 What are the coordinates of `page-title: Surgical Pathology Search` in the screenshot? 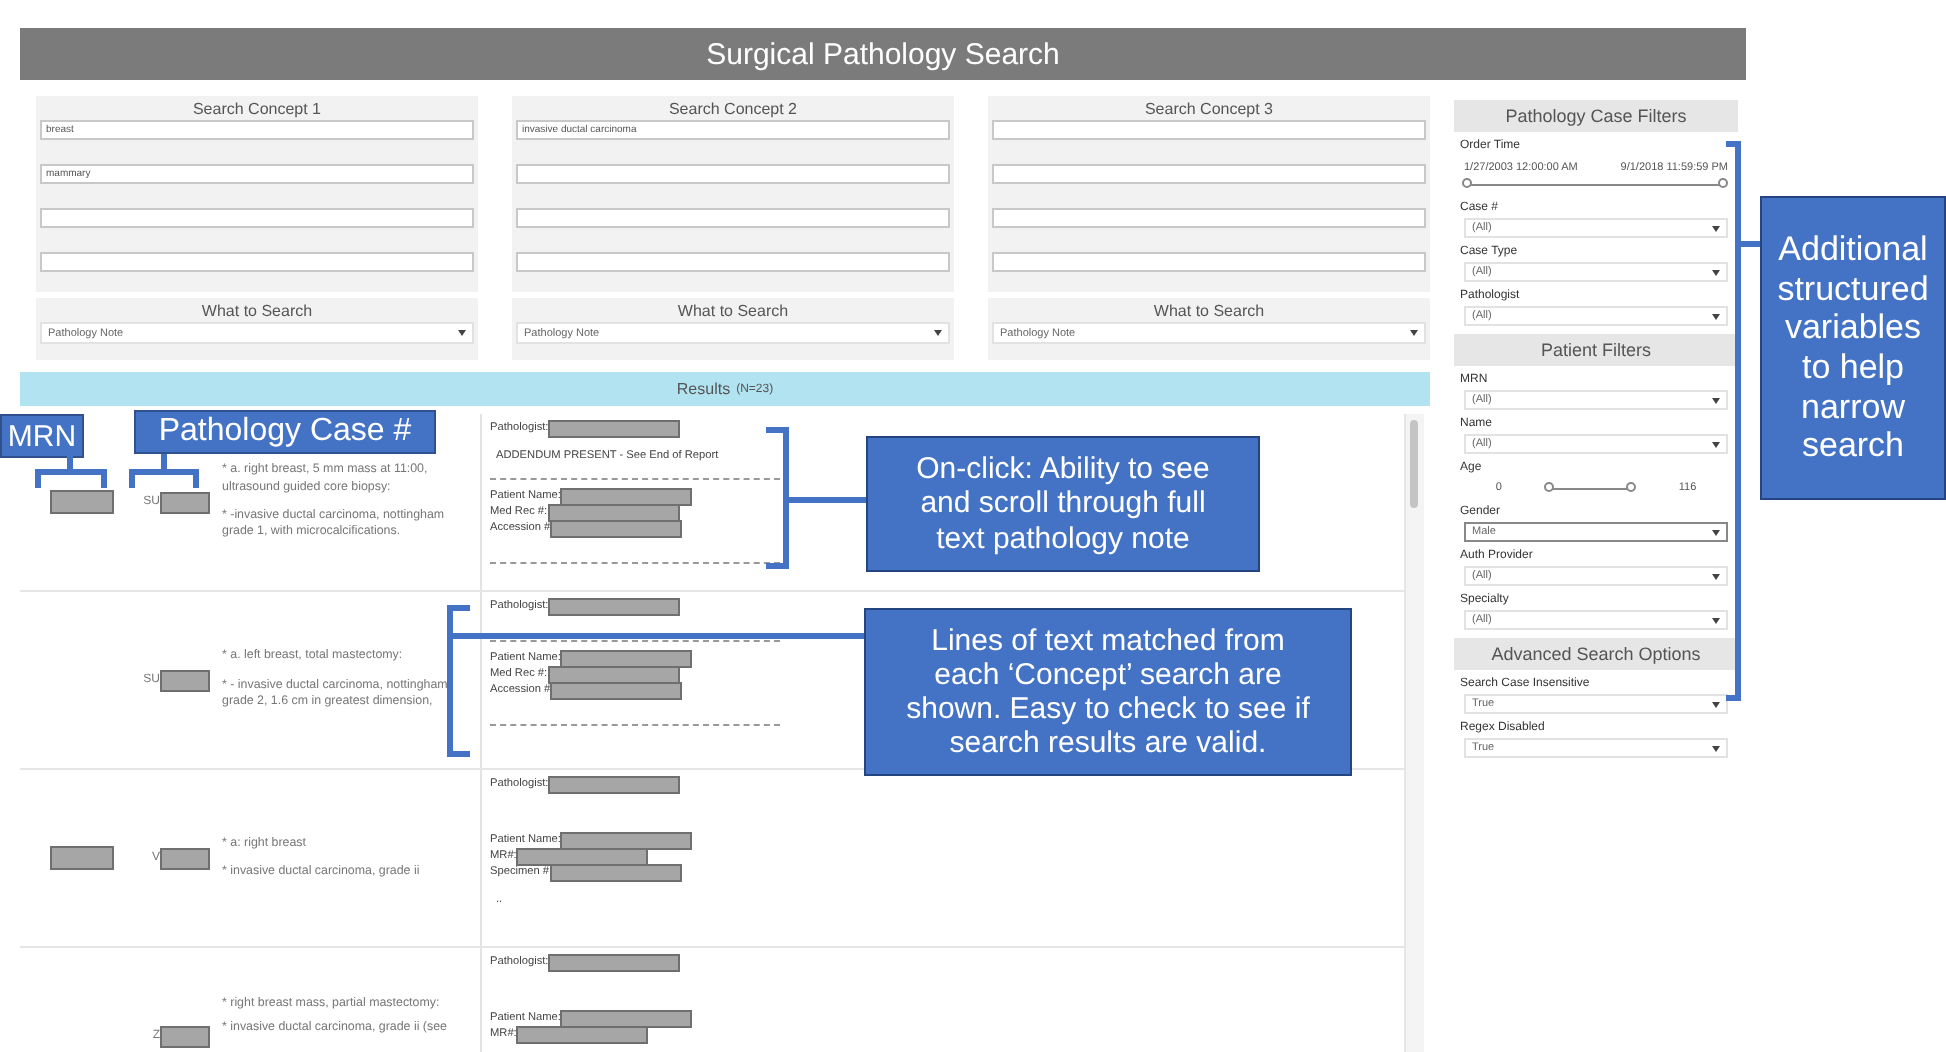 It's located at (883, 54).